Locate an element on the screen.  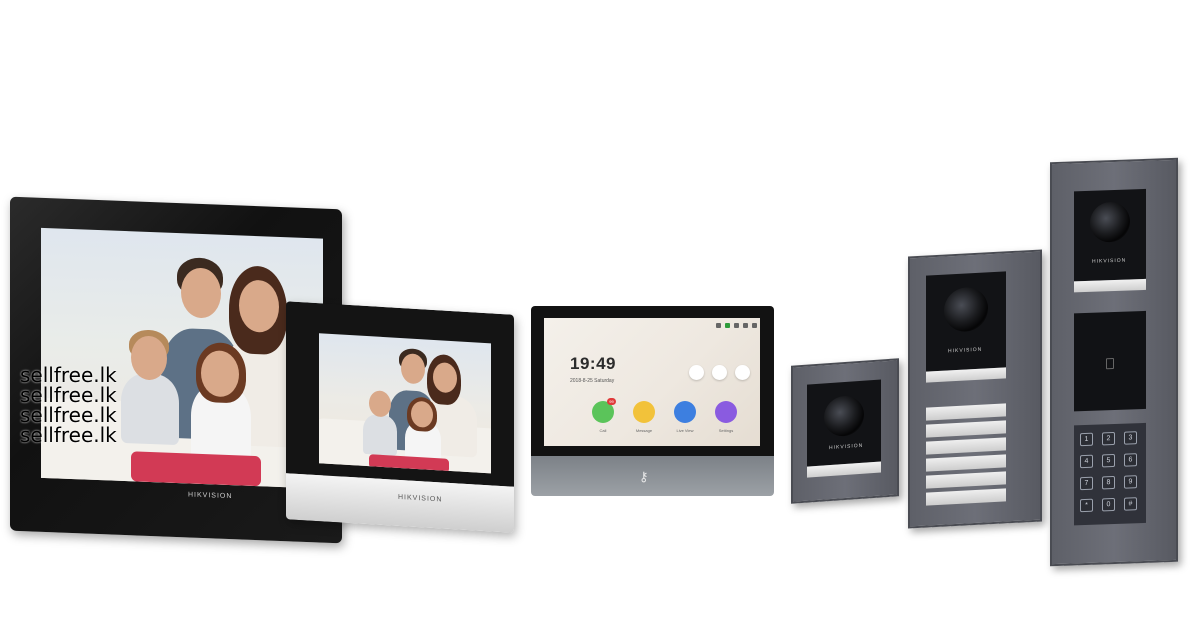
quick-button-2-icon is located at coordinates (719, 372).